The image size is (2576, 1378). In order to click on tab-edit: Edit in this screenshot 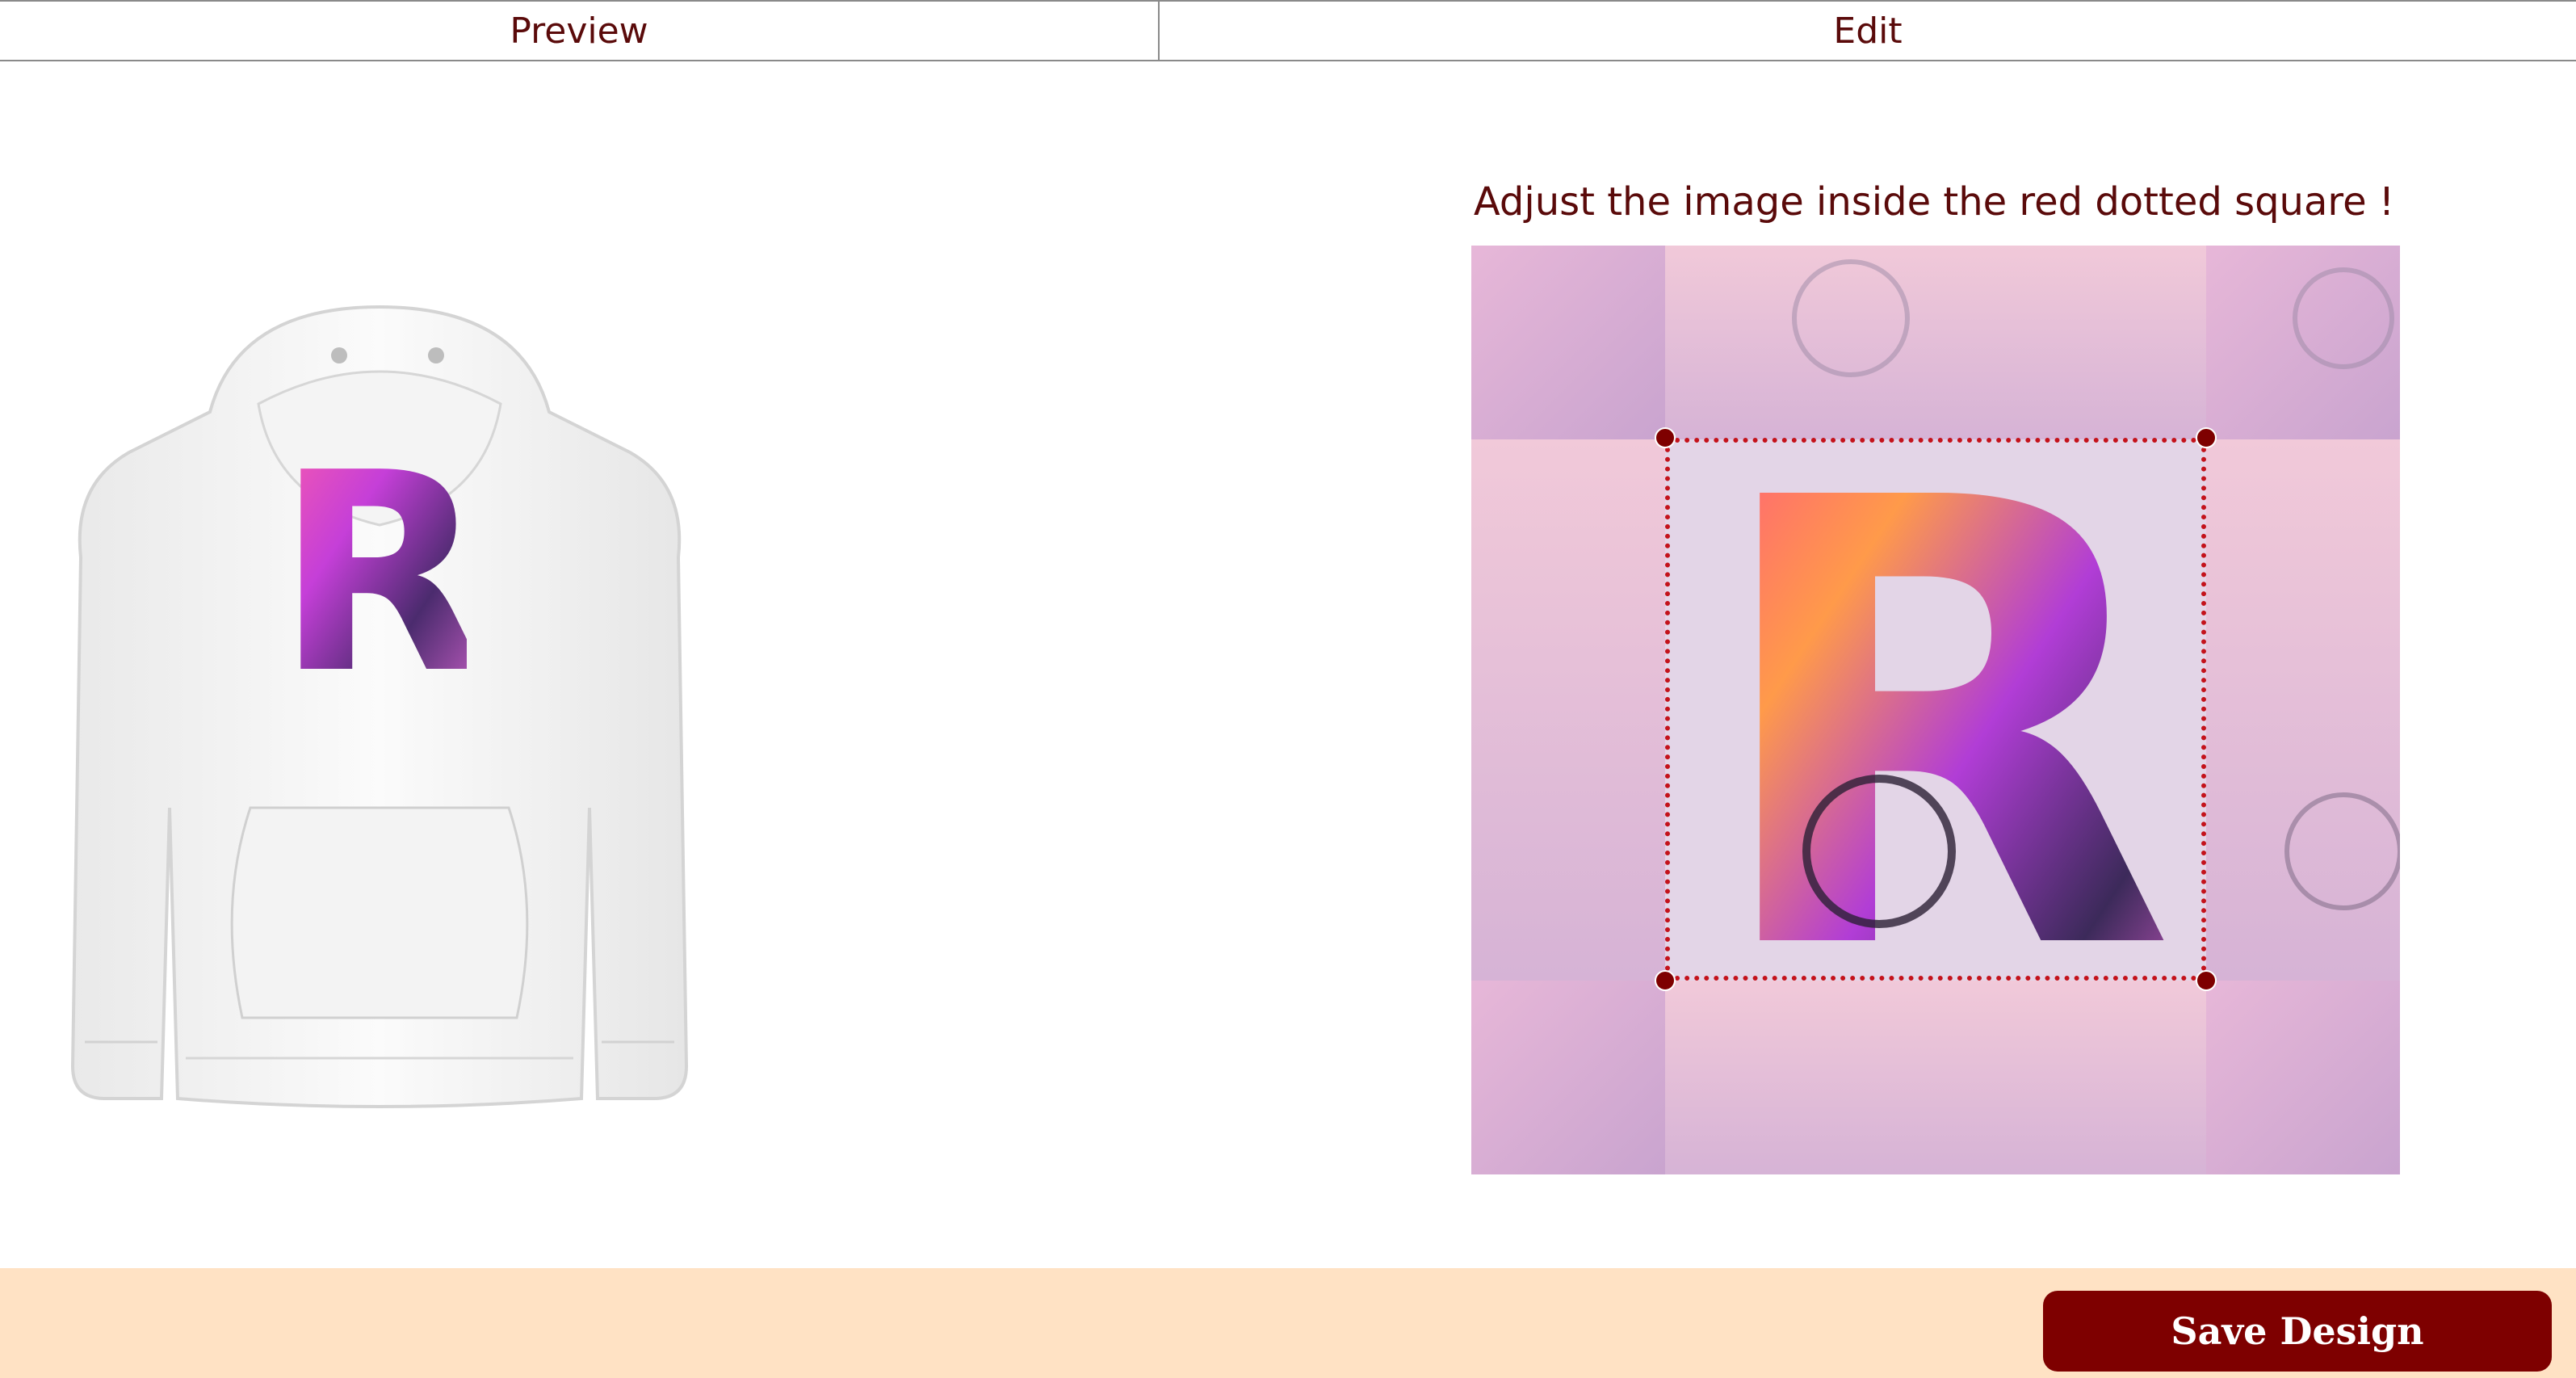, I will do `click(1868, 31)`.